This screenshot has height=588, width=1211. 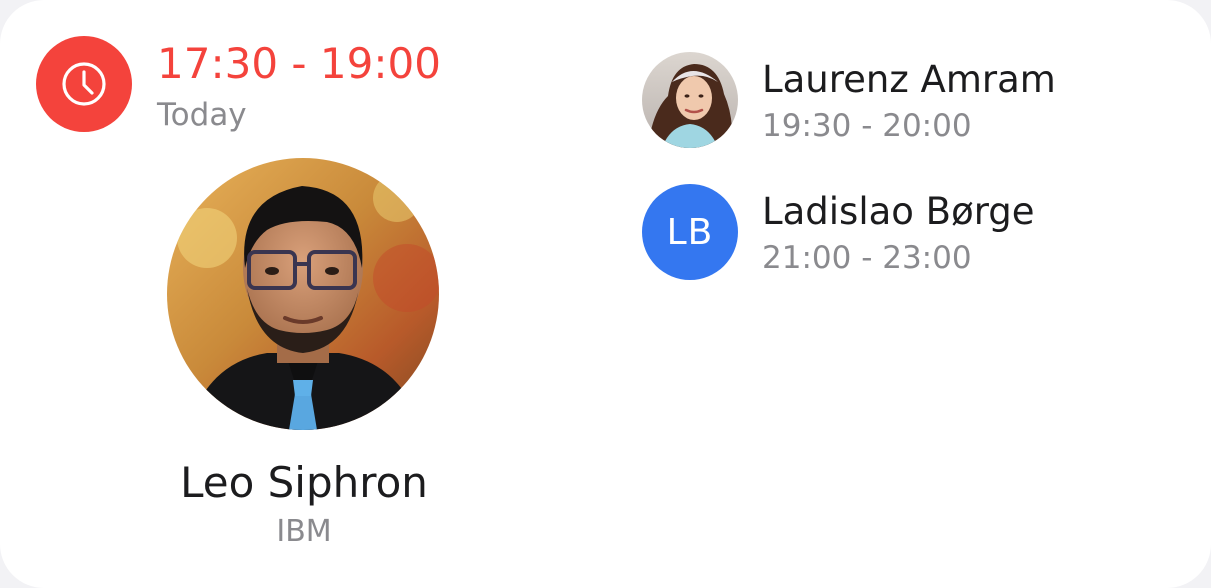 I want to click on clock-badge, so click(x=84, y=84).